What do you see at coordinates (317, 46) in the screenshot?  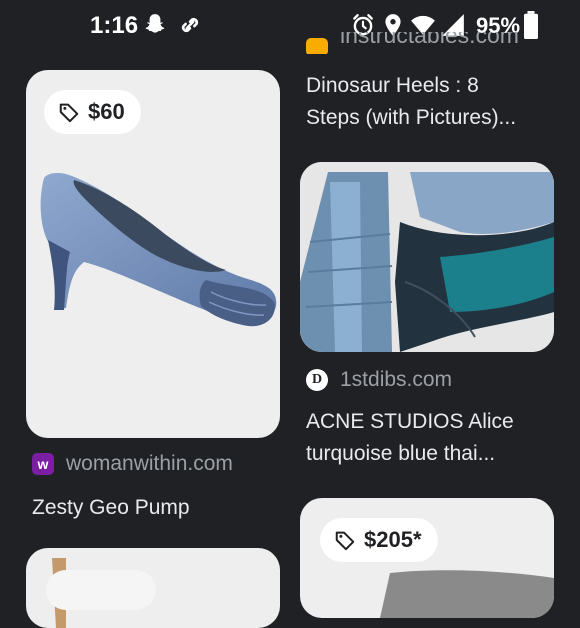 I see `instructables-favicon` at bounding box center [317, 46].